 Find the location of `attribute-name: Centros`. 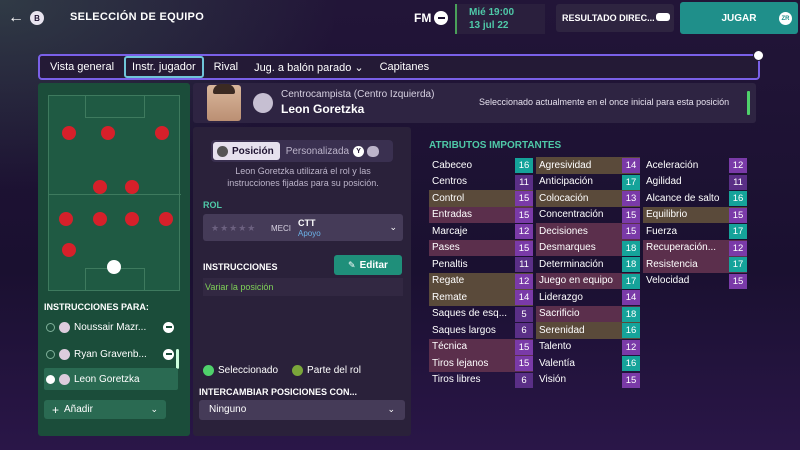

attribute-name: Centros is located at coordinates (450, 182).